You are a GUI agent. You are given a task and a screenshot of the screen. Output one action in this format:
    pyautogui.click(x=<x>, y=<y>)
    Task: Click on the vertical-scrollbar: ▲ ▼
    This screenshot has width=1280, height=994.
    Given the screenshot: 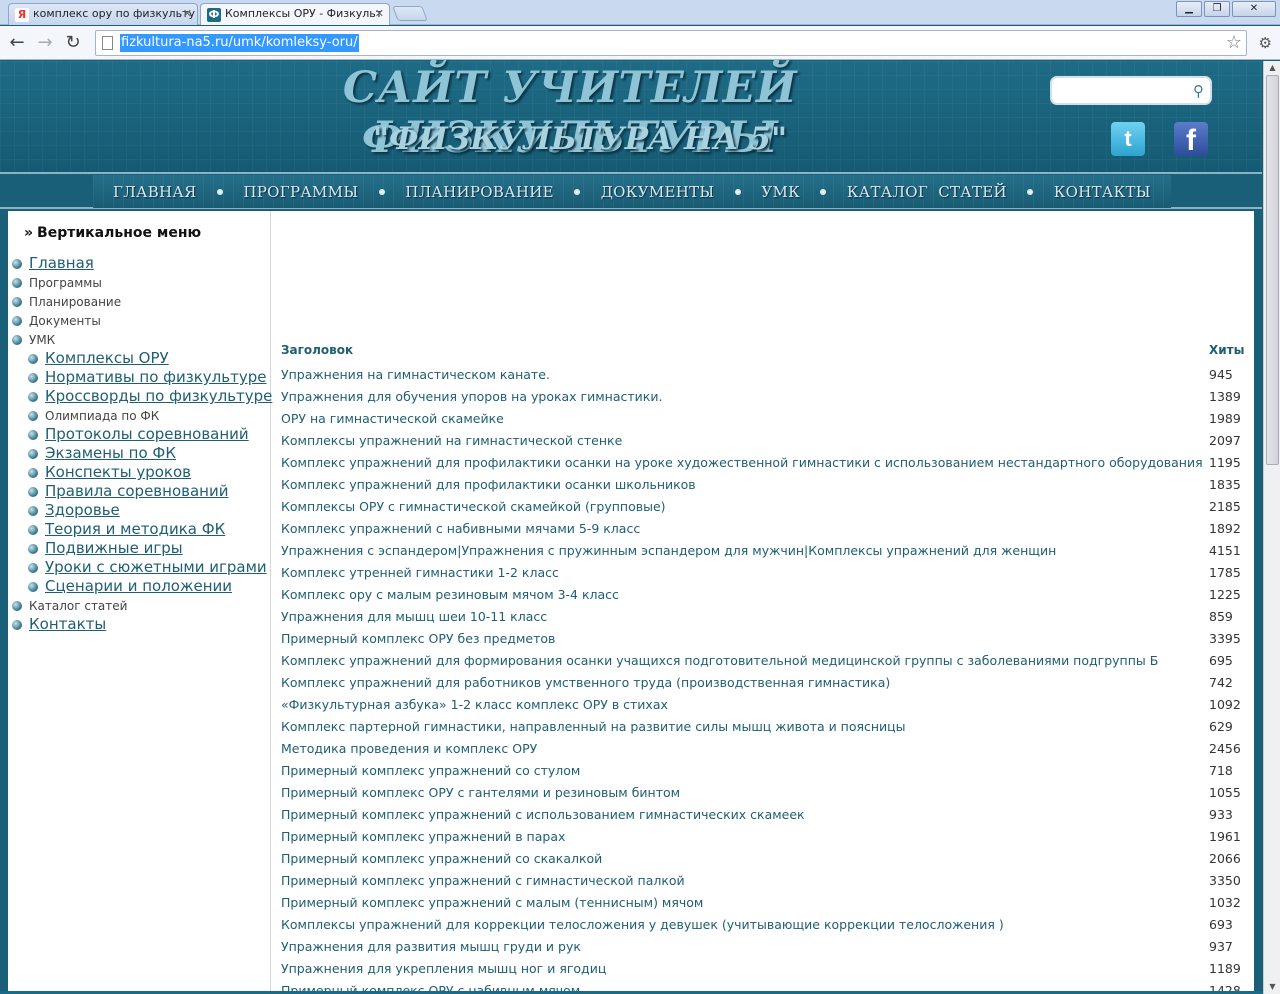 What is the action you would take?
    pyautogui.click(x=1271, y=527)
    